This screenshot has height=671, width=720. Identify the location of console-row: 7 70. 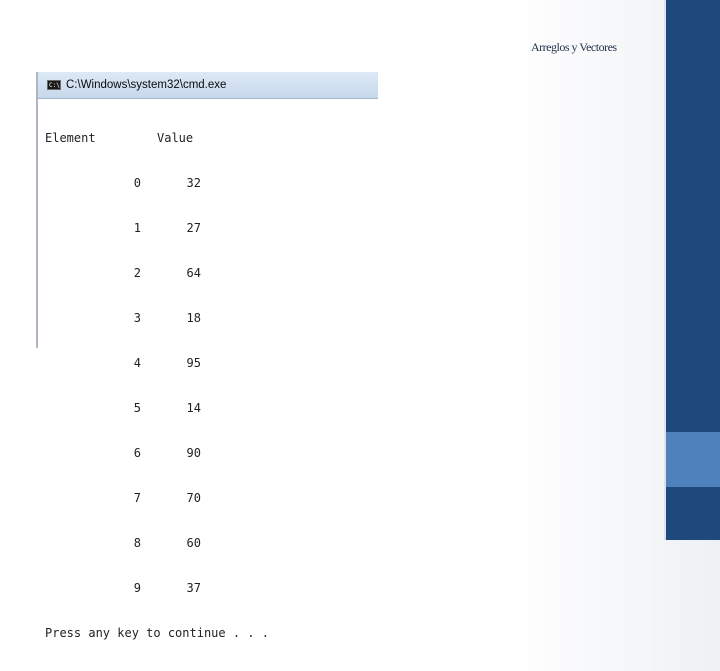
(211, 498).